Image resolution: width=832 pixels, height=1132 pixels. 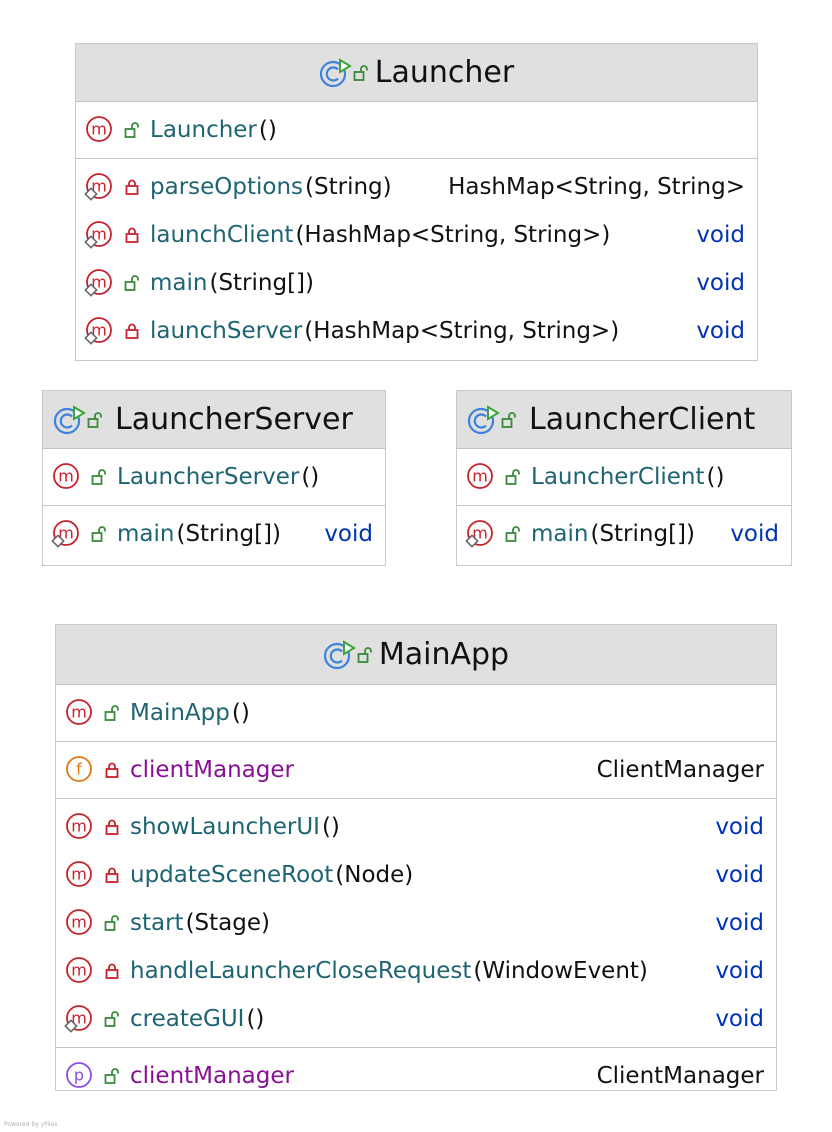 What do you see at coordinates (225, 827) in the screenshot?
I see `member-name: showLauncherUI` at bounding box center [225, 827].